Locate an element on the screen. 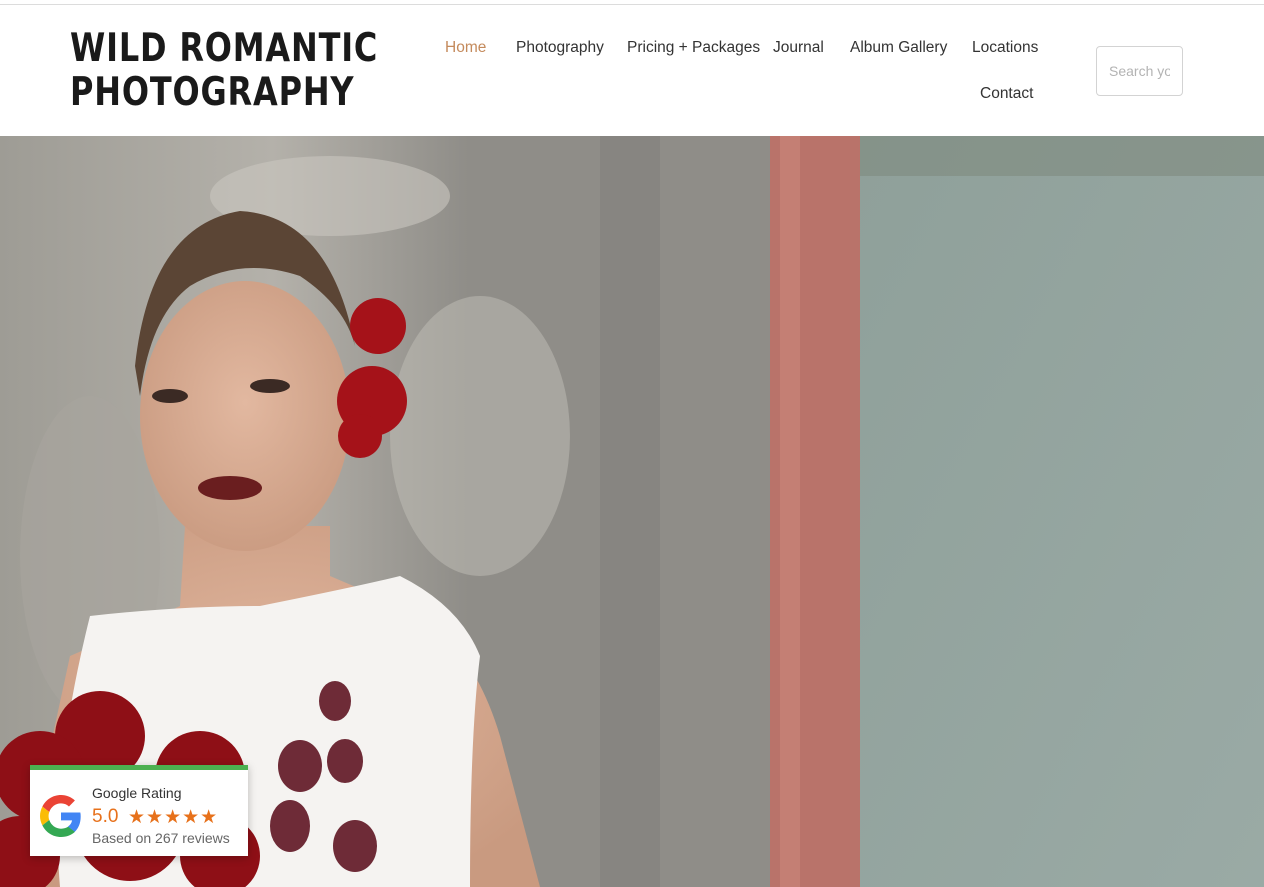 Image resolution: width=1264 pixels, height=887 pixels. google-g-icon is located at coordinates (60, 816).